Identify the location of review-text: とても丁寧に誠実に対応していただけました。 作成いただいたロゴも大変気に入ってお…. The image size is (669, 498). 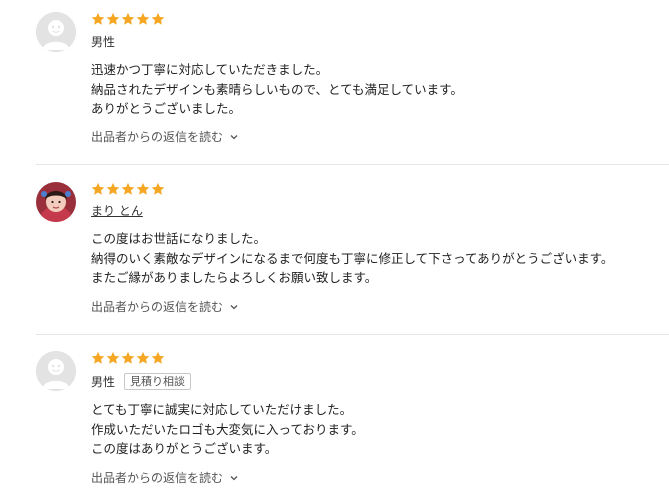
(370, 429).